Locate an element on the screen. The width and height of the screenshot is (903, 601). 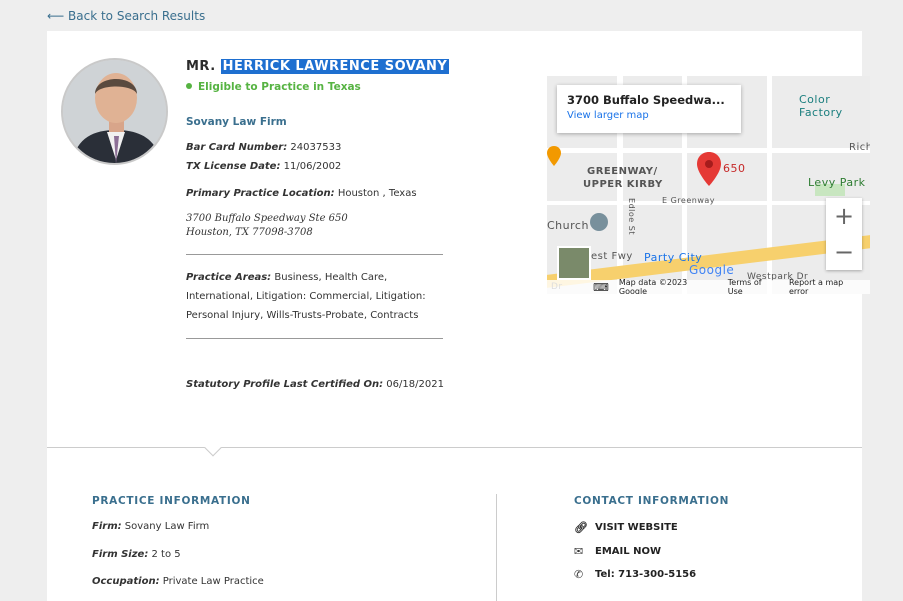
zoom-controls: + − is located at coordinates (844, 234).